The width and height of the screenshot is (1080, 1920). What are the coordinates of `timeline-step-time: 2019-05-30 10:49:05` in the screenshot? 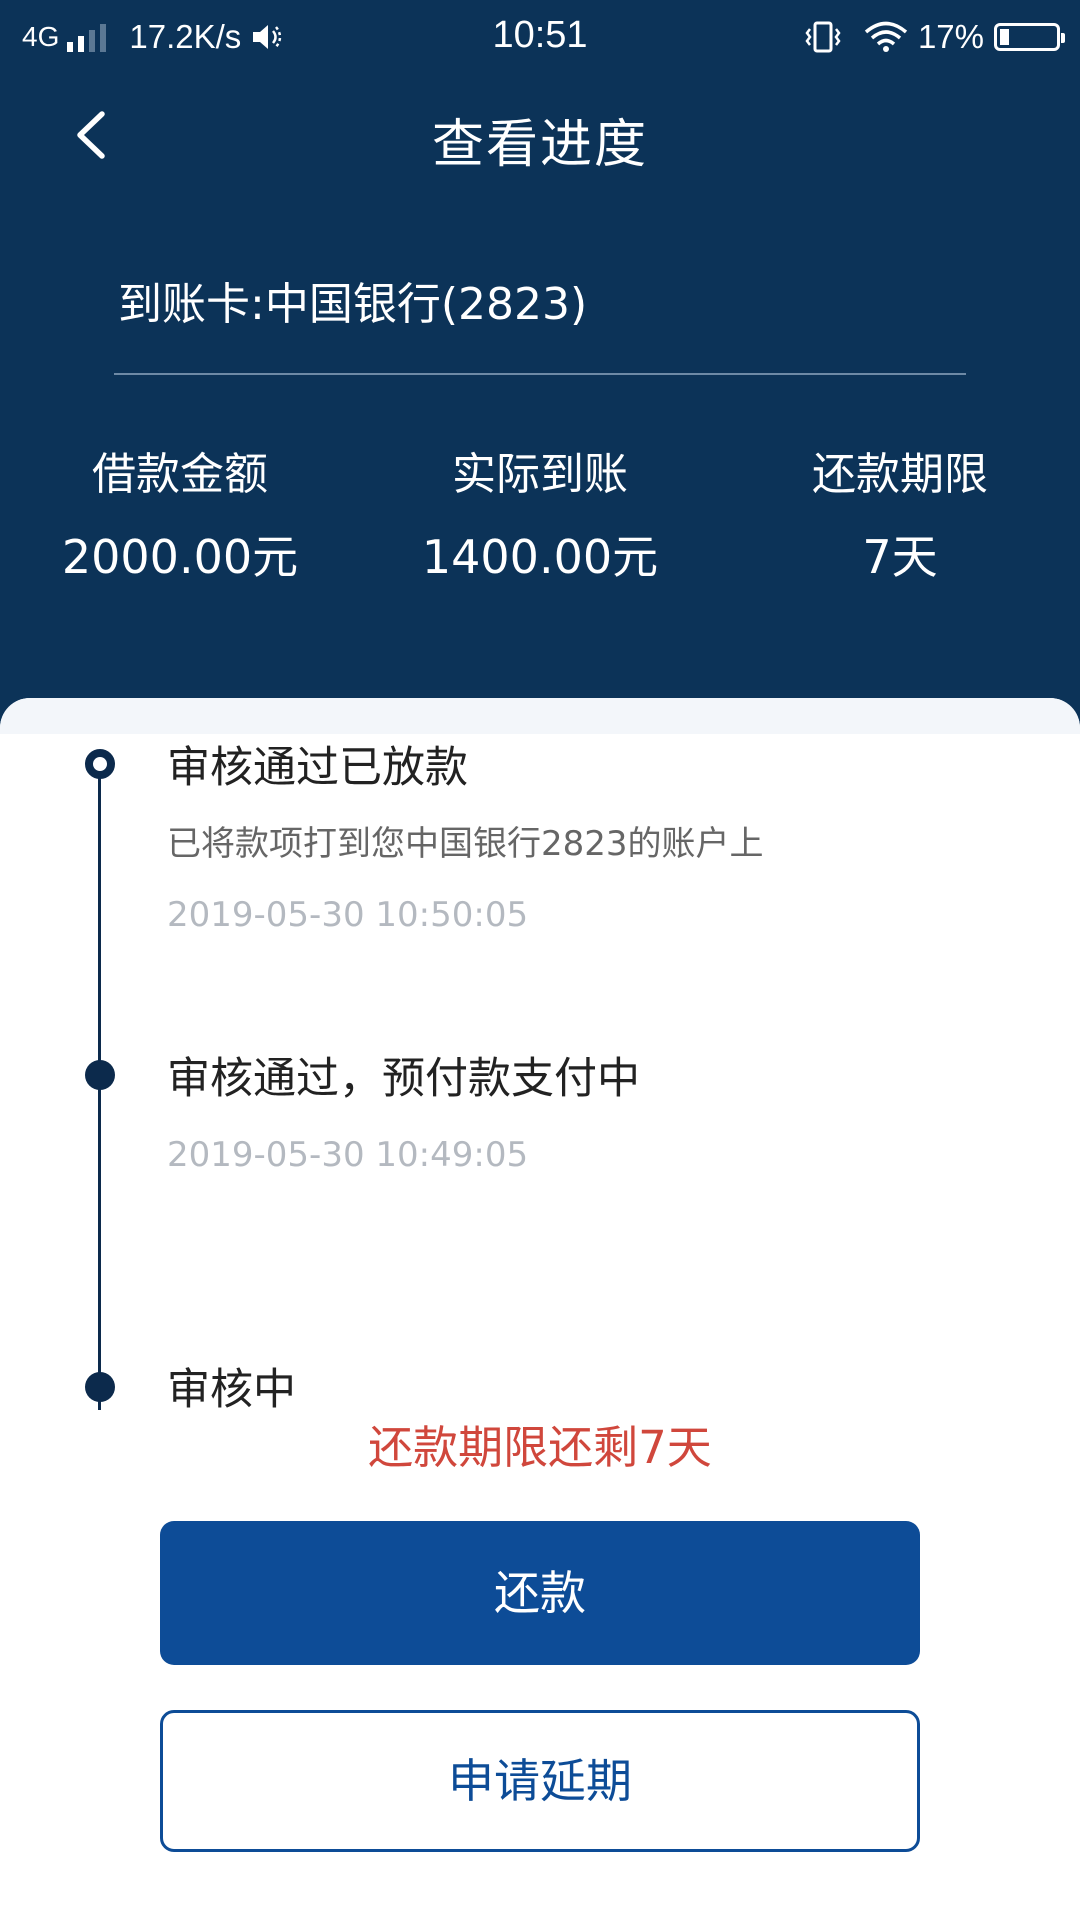 It's located at (348, 1155).